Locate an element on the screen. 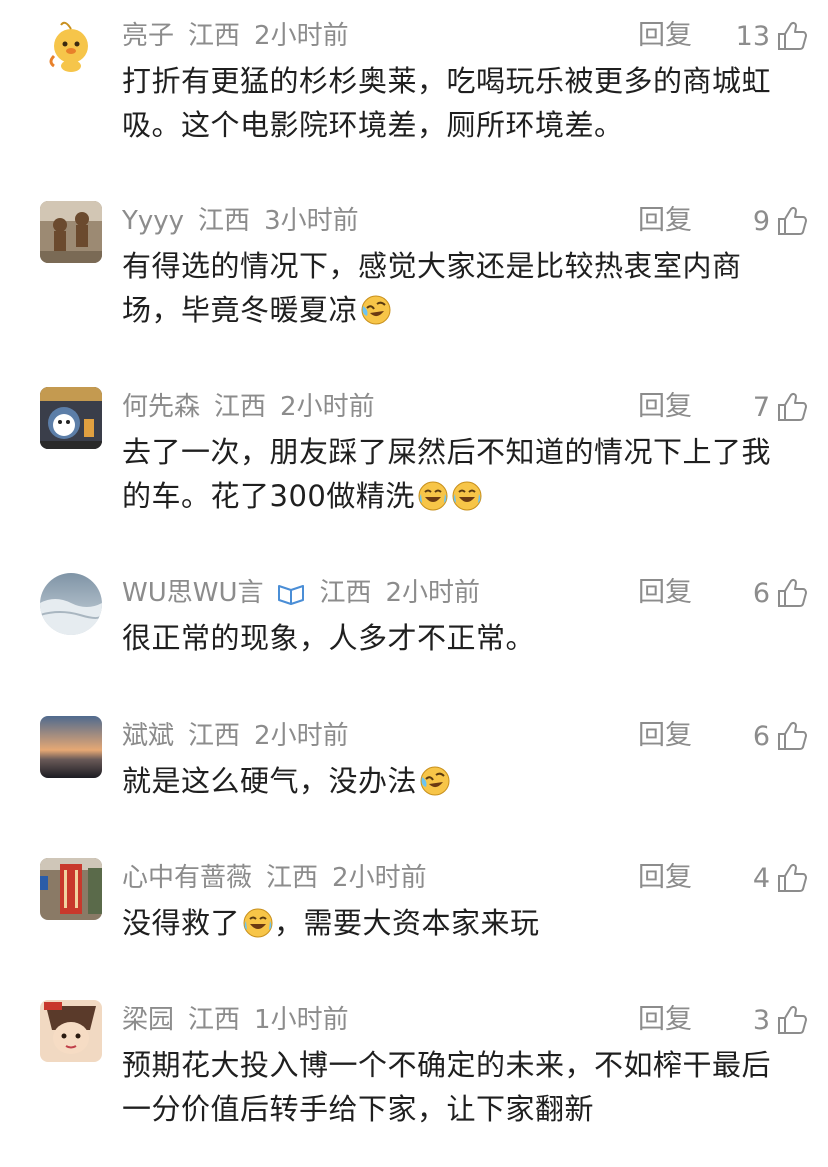 The height and width of the screenshot is (1167, 828). comment-line: 没得救了 ，需要大资本家来玩 is located at coordinates (457, 923).